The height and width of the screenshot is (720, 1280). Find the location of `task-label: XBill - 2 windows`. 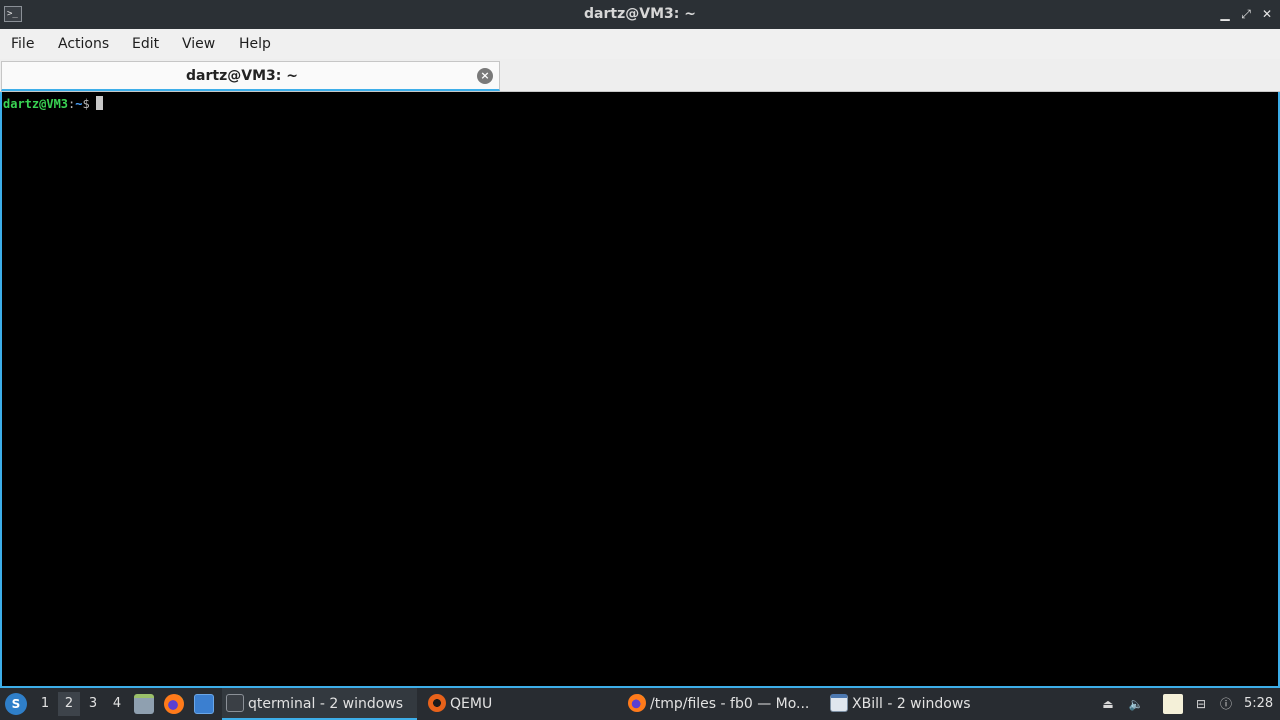

task-label: XBill - 2 windows is located at coordinates (911, 704).